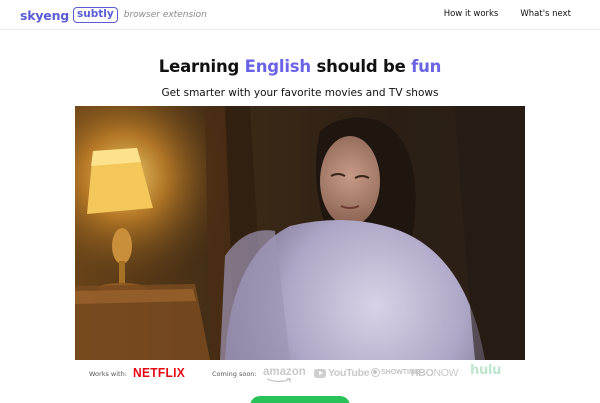 This screenshot has width=600, height=403. I want to click on now-wordmark: NOW, so click(446, 373).